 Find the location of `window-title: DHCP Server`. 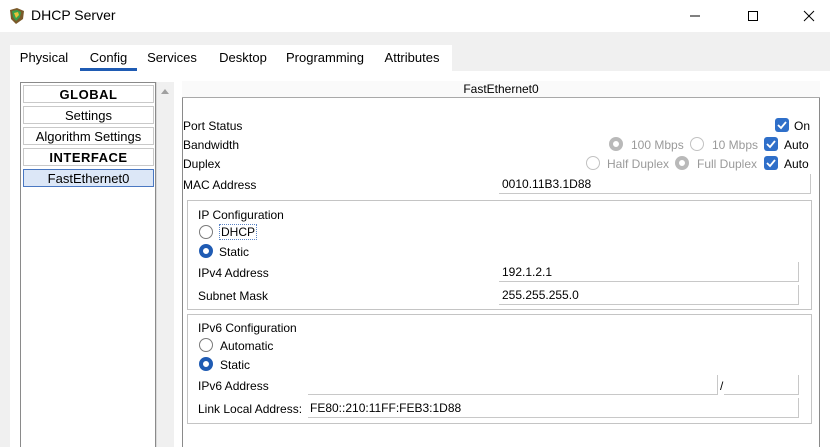

window-title: DHCP Server is located at coordinates (73, 15).